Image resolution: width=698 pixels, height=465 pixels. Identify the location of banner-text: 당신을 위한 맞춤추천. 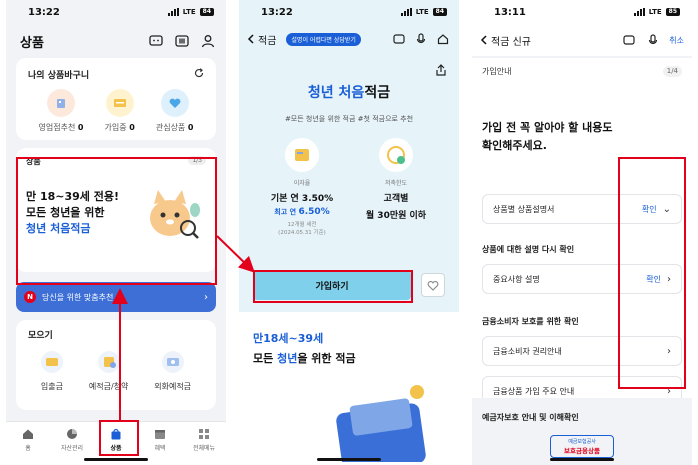
(78, 297).